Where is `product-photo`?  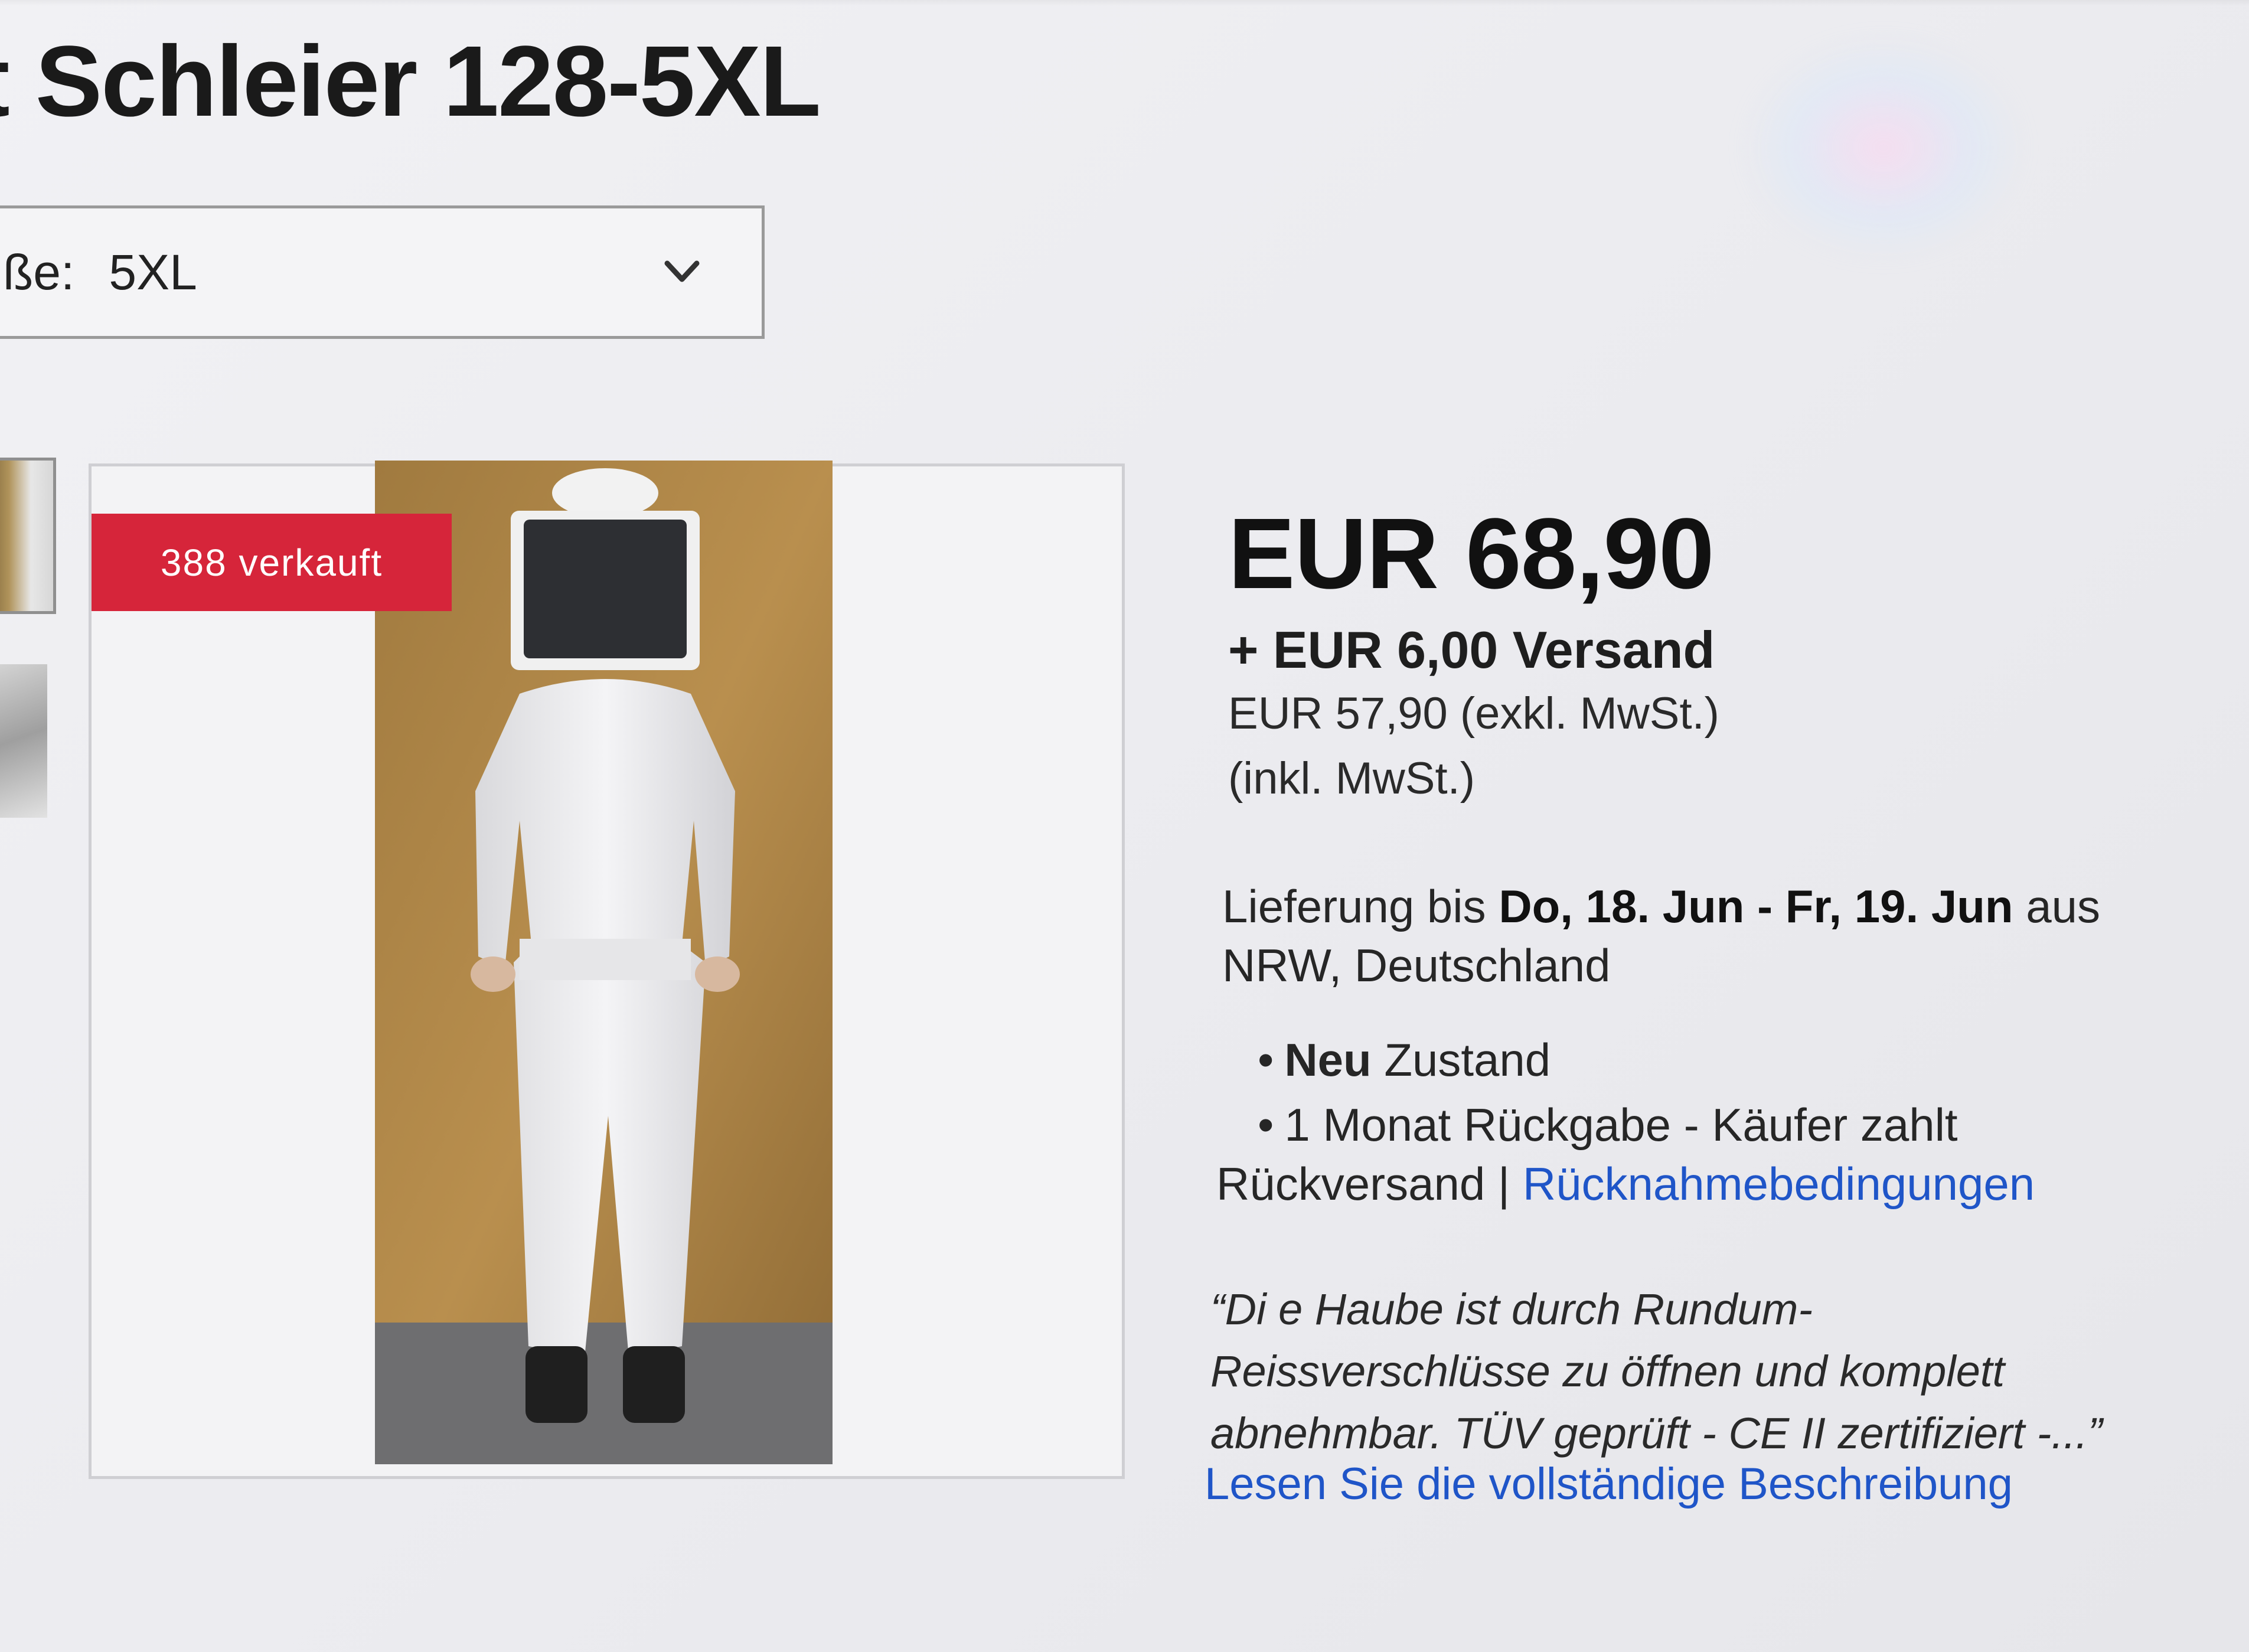 product-photo is located at coordinates (604, 962).